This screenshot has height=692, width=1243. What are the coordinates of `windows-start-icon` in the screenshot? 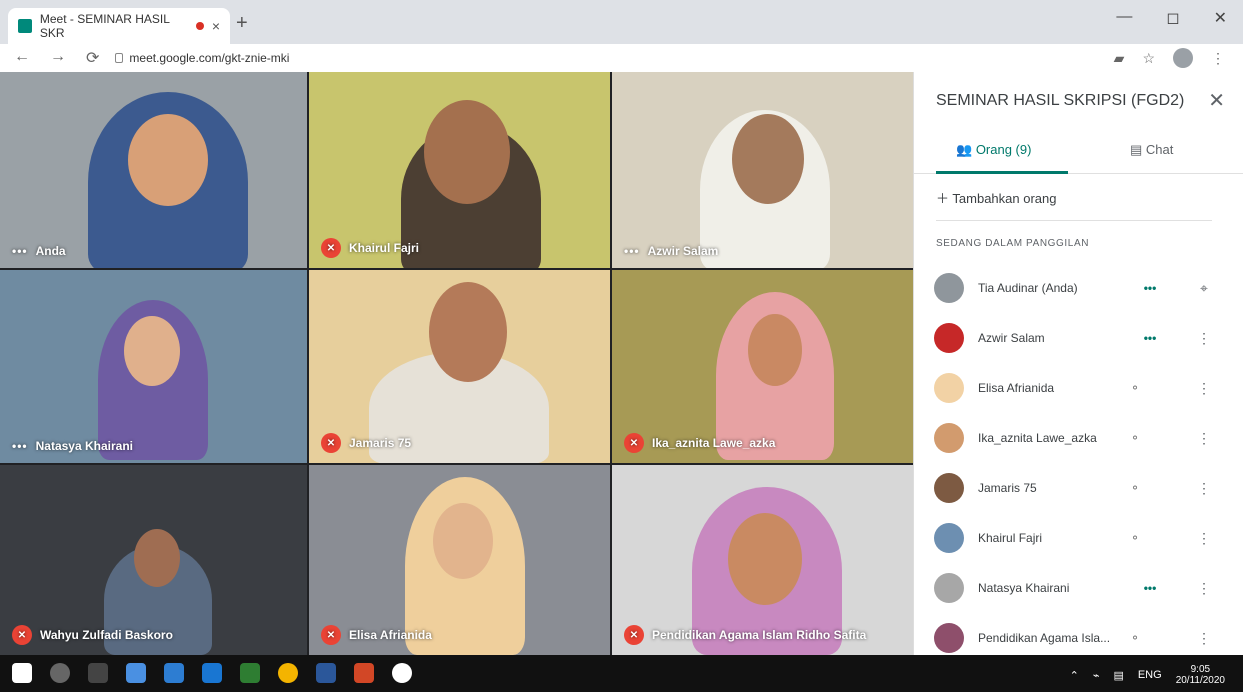 It's located at (22, 673).